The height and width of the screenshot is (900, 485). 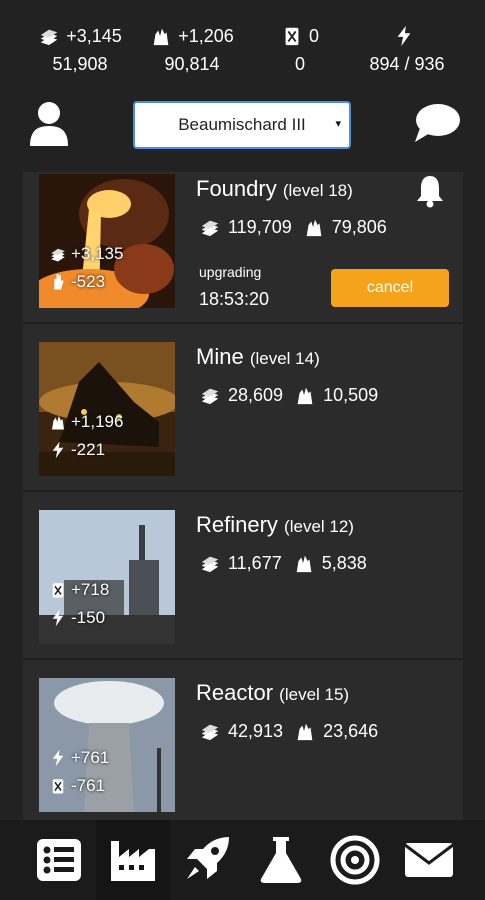 What do you see at coordinates (344, 562) in the screenshot?
I see `cost-crystal: 5,838` at bounding box center [344, 562].